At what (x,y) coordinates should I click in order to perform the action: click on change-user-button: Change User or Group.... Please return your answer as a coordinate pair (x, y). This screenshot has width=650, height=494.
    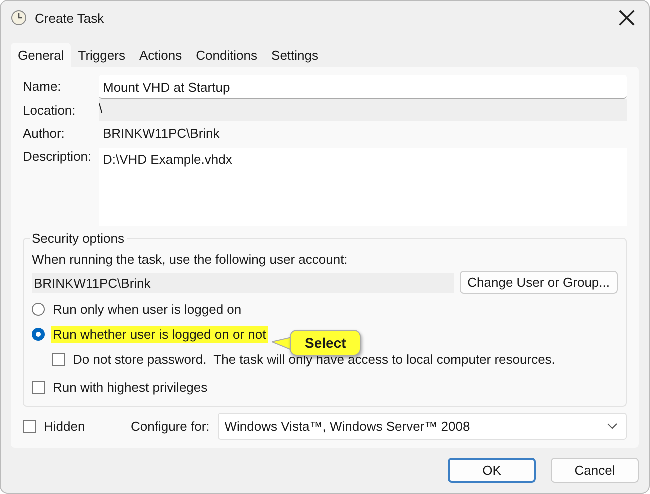
    Looking at the image, I should click on (539, 282).